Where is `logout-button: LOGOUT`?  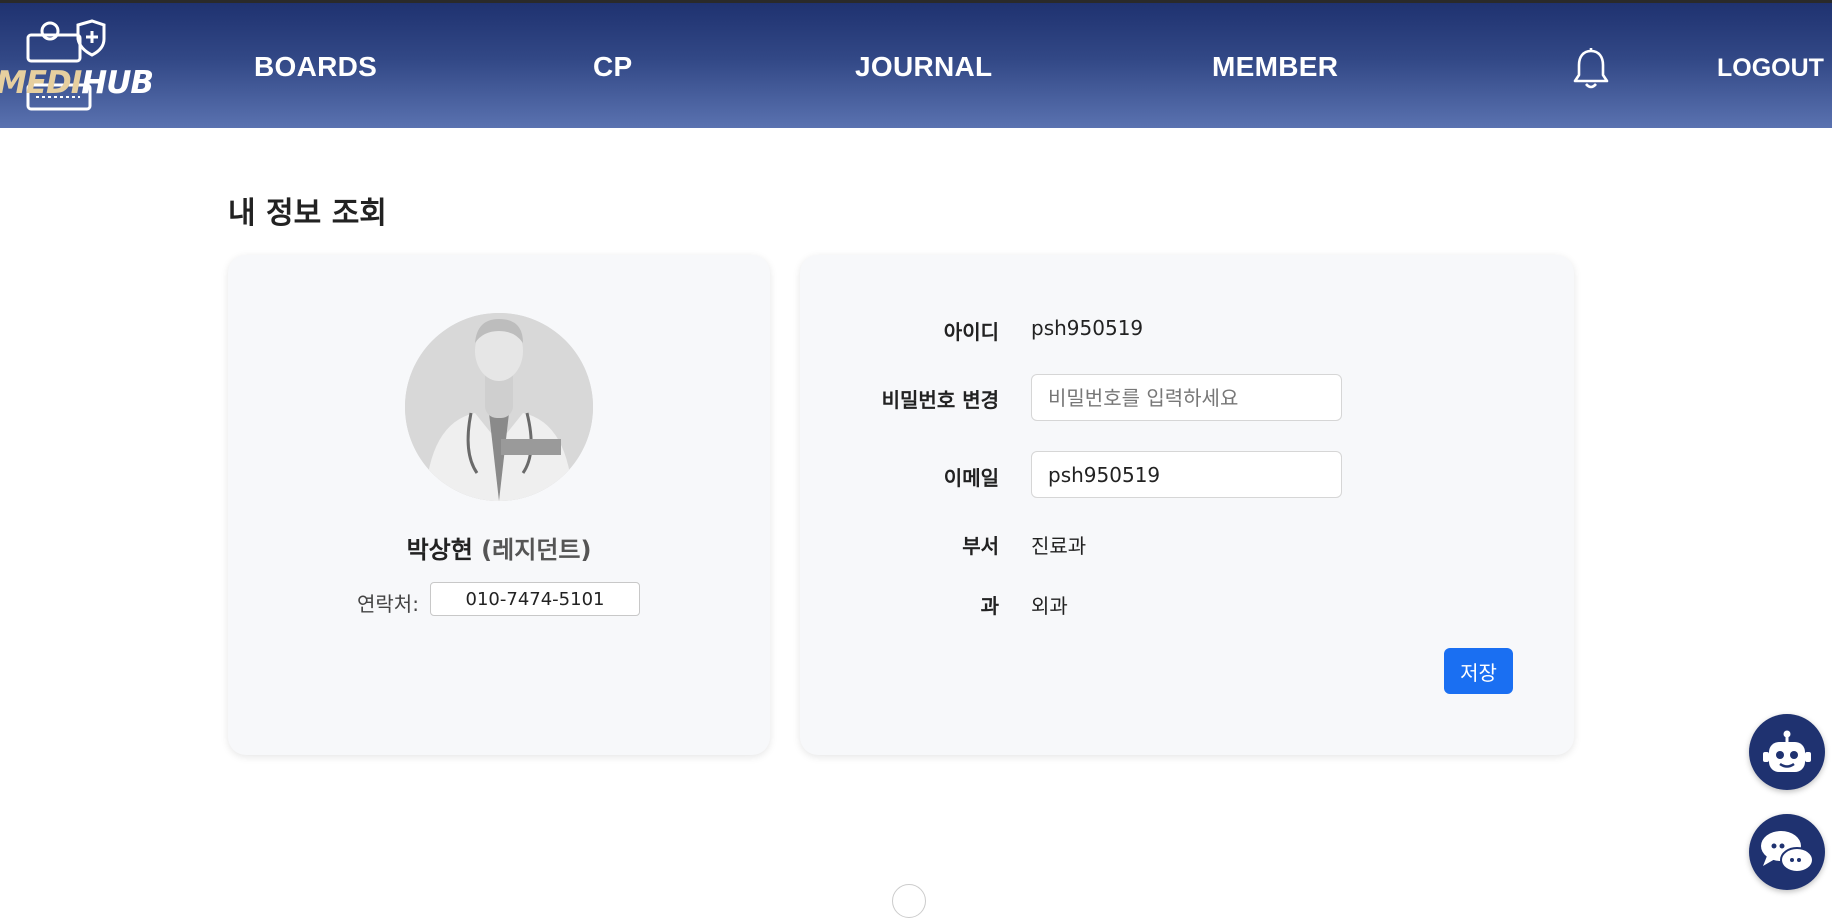 logout-button: LOGOUT is located at coordinates (1770, 68).